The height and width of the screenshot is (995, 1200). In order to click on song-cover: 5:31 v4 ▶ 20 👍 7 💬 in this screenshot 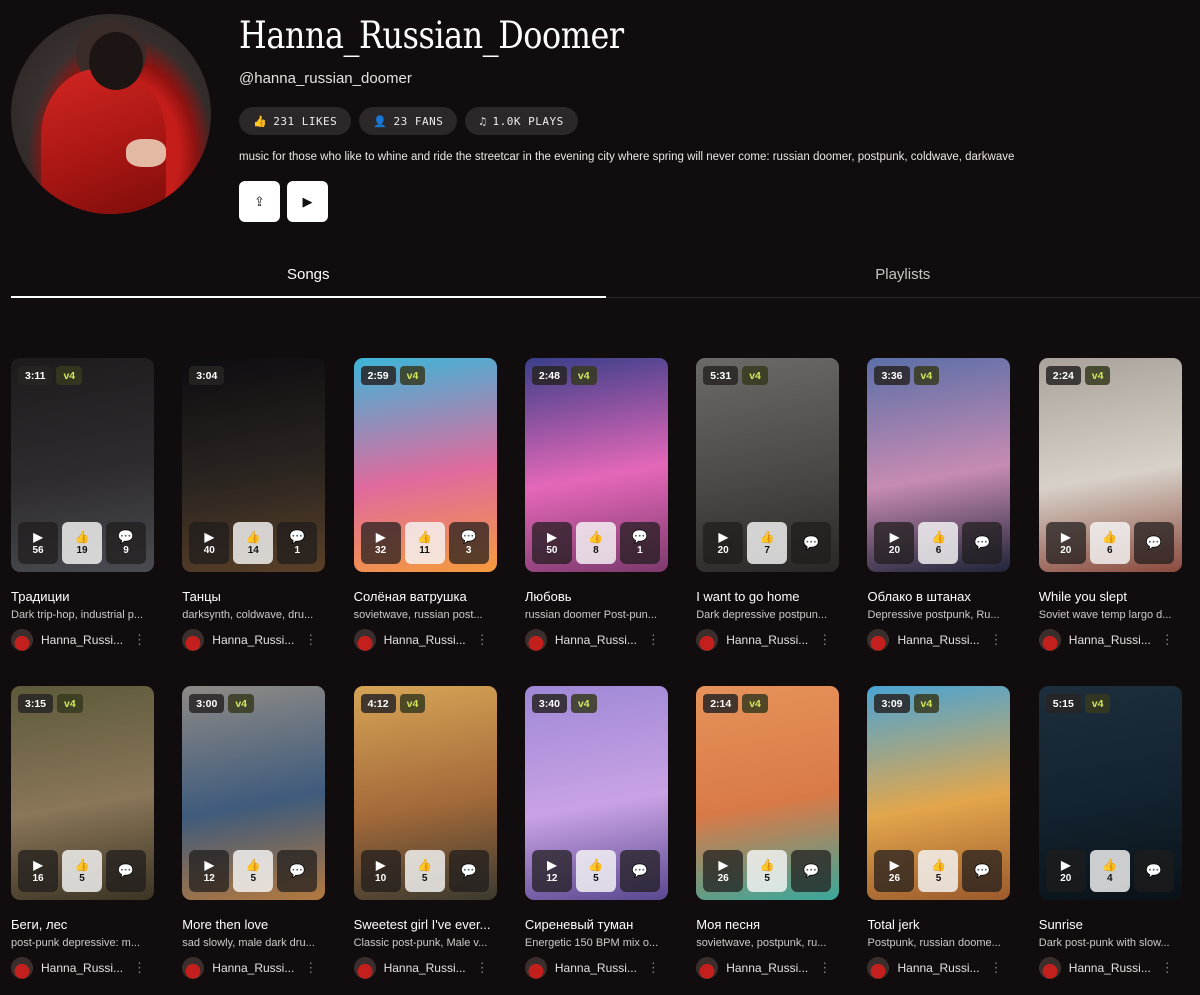, I will do `click(768, 465)`.